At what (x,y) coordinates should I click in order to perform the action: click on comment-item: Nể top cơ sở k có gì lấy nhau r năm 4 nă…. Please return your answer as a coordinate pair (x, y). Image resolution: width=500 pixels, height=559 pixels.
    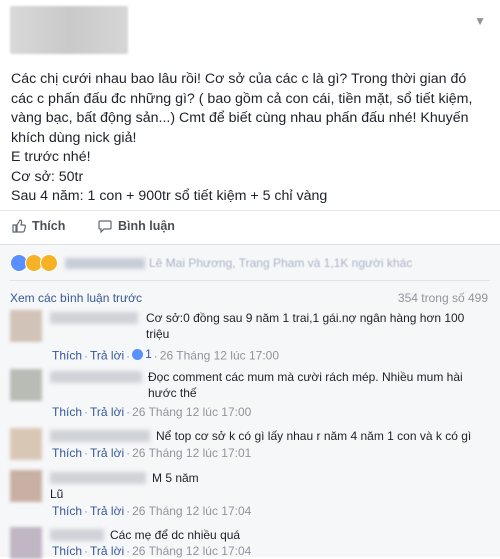
    Looking at the image, I should click on (250, 446).